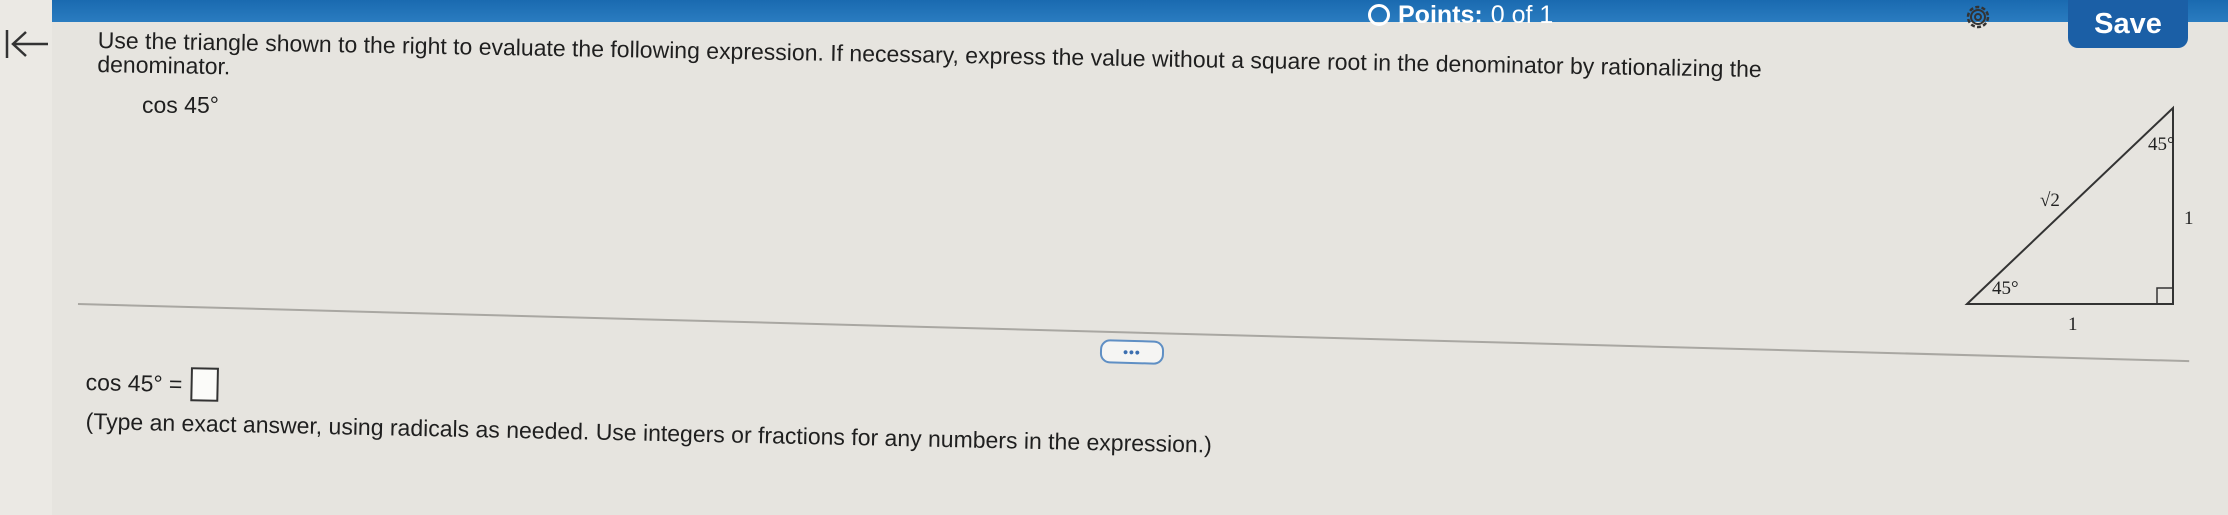 The width and height of the screenshot is (2228, 515). I want to click on circle-icon, so click(1379, 15).